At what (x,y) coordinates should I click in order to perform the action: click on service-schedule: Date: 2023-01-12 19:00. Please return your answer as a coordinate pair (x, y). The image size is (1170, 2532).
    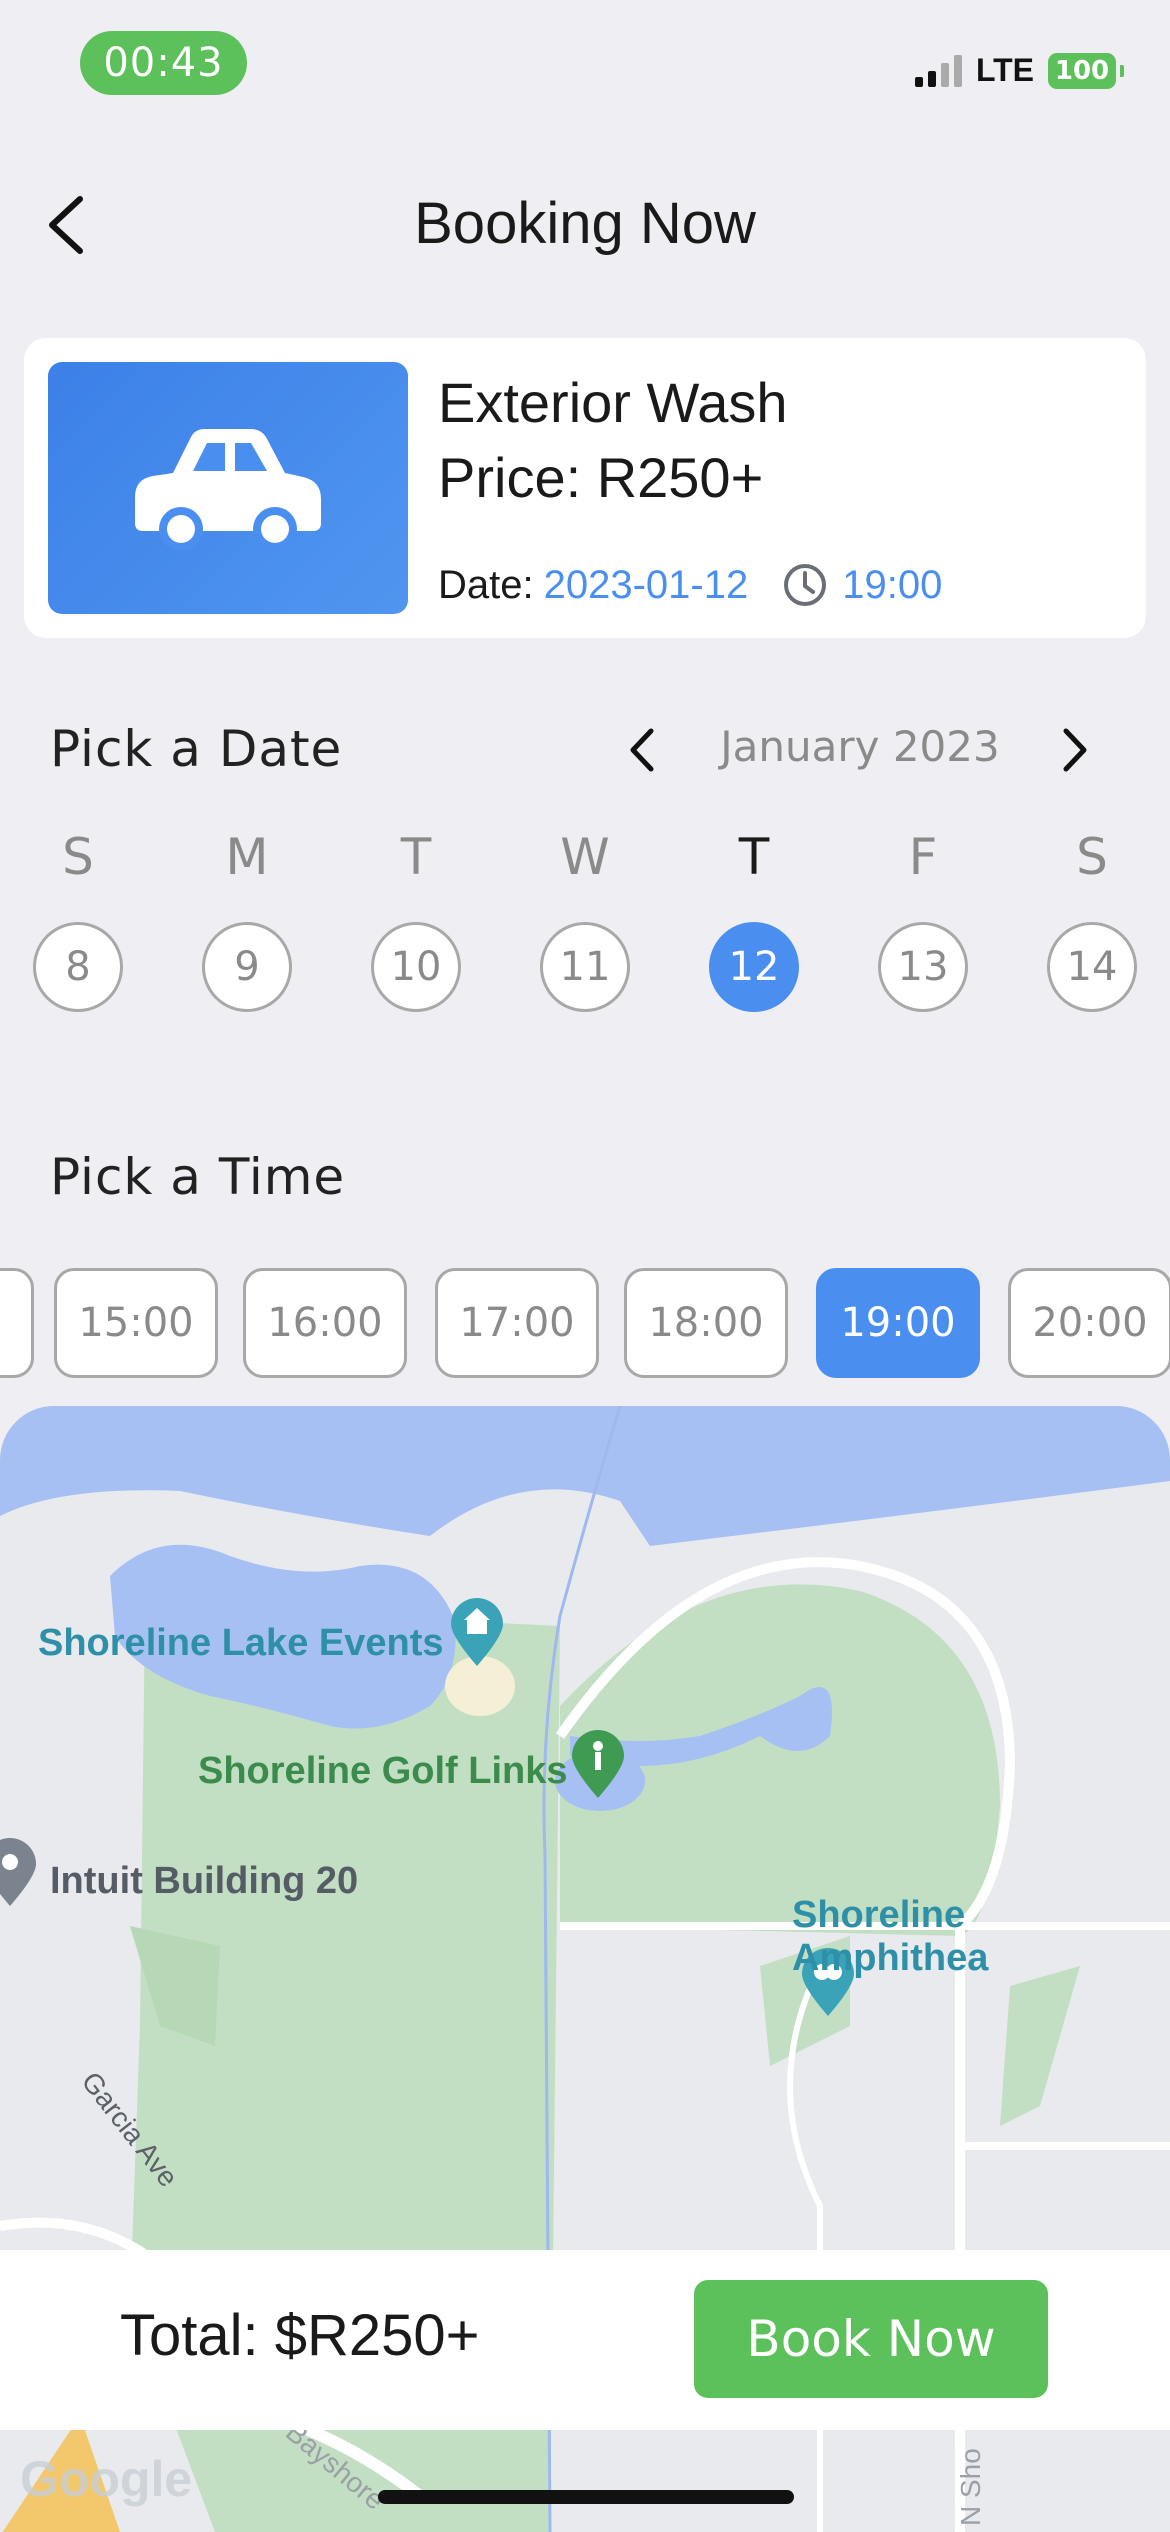
    Looking at the image, I should click on (690, 585).